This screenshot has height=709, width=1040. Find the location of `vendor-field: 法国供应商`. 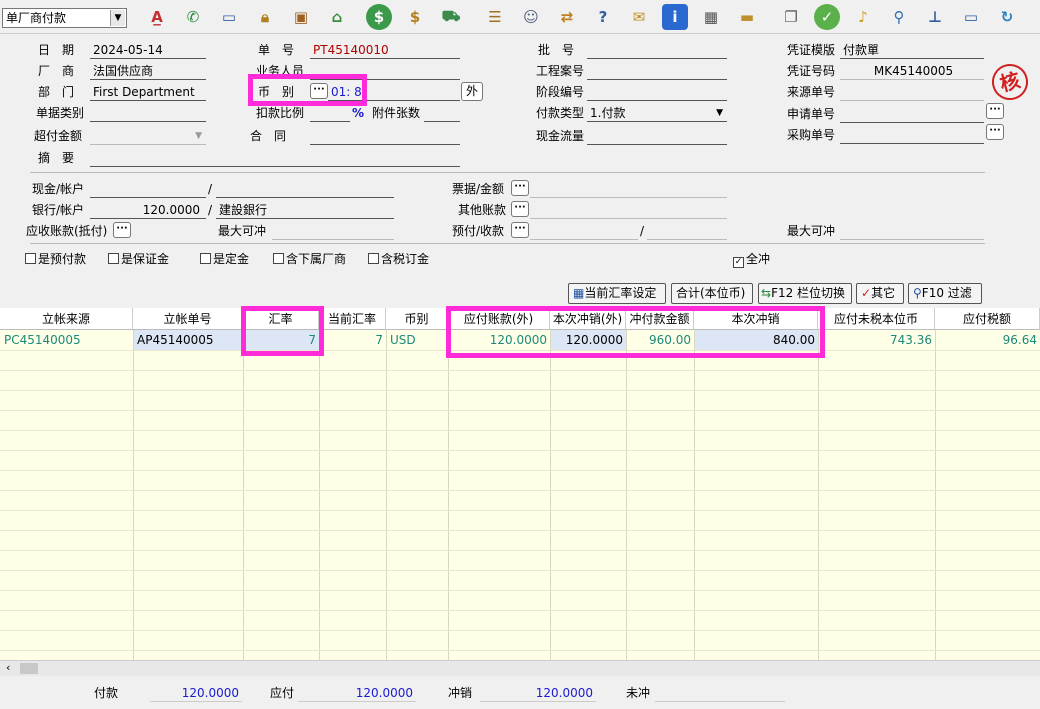

vendor-field: 法国供应商 is located at coordinates (148, 71).